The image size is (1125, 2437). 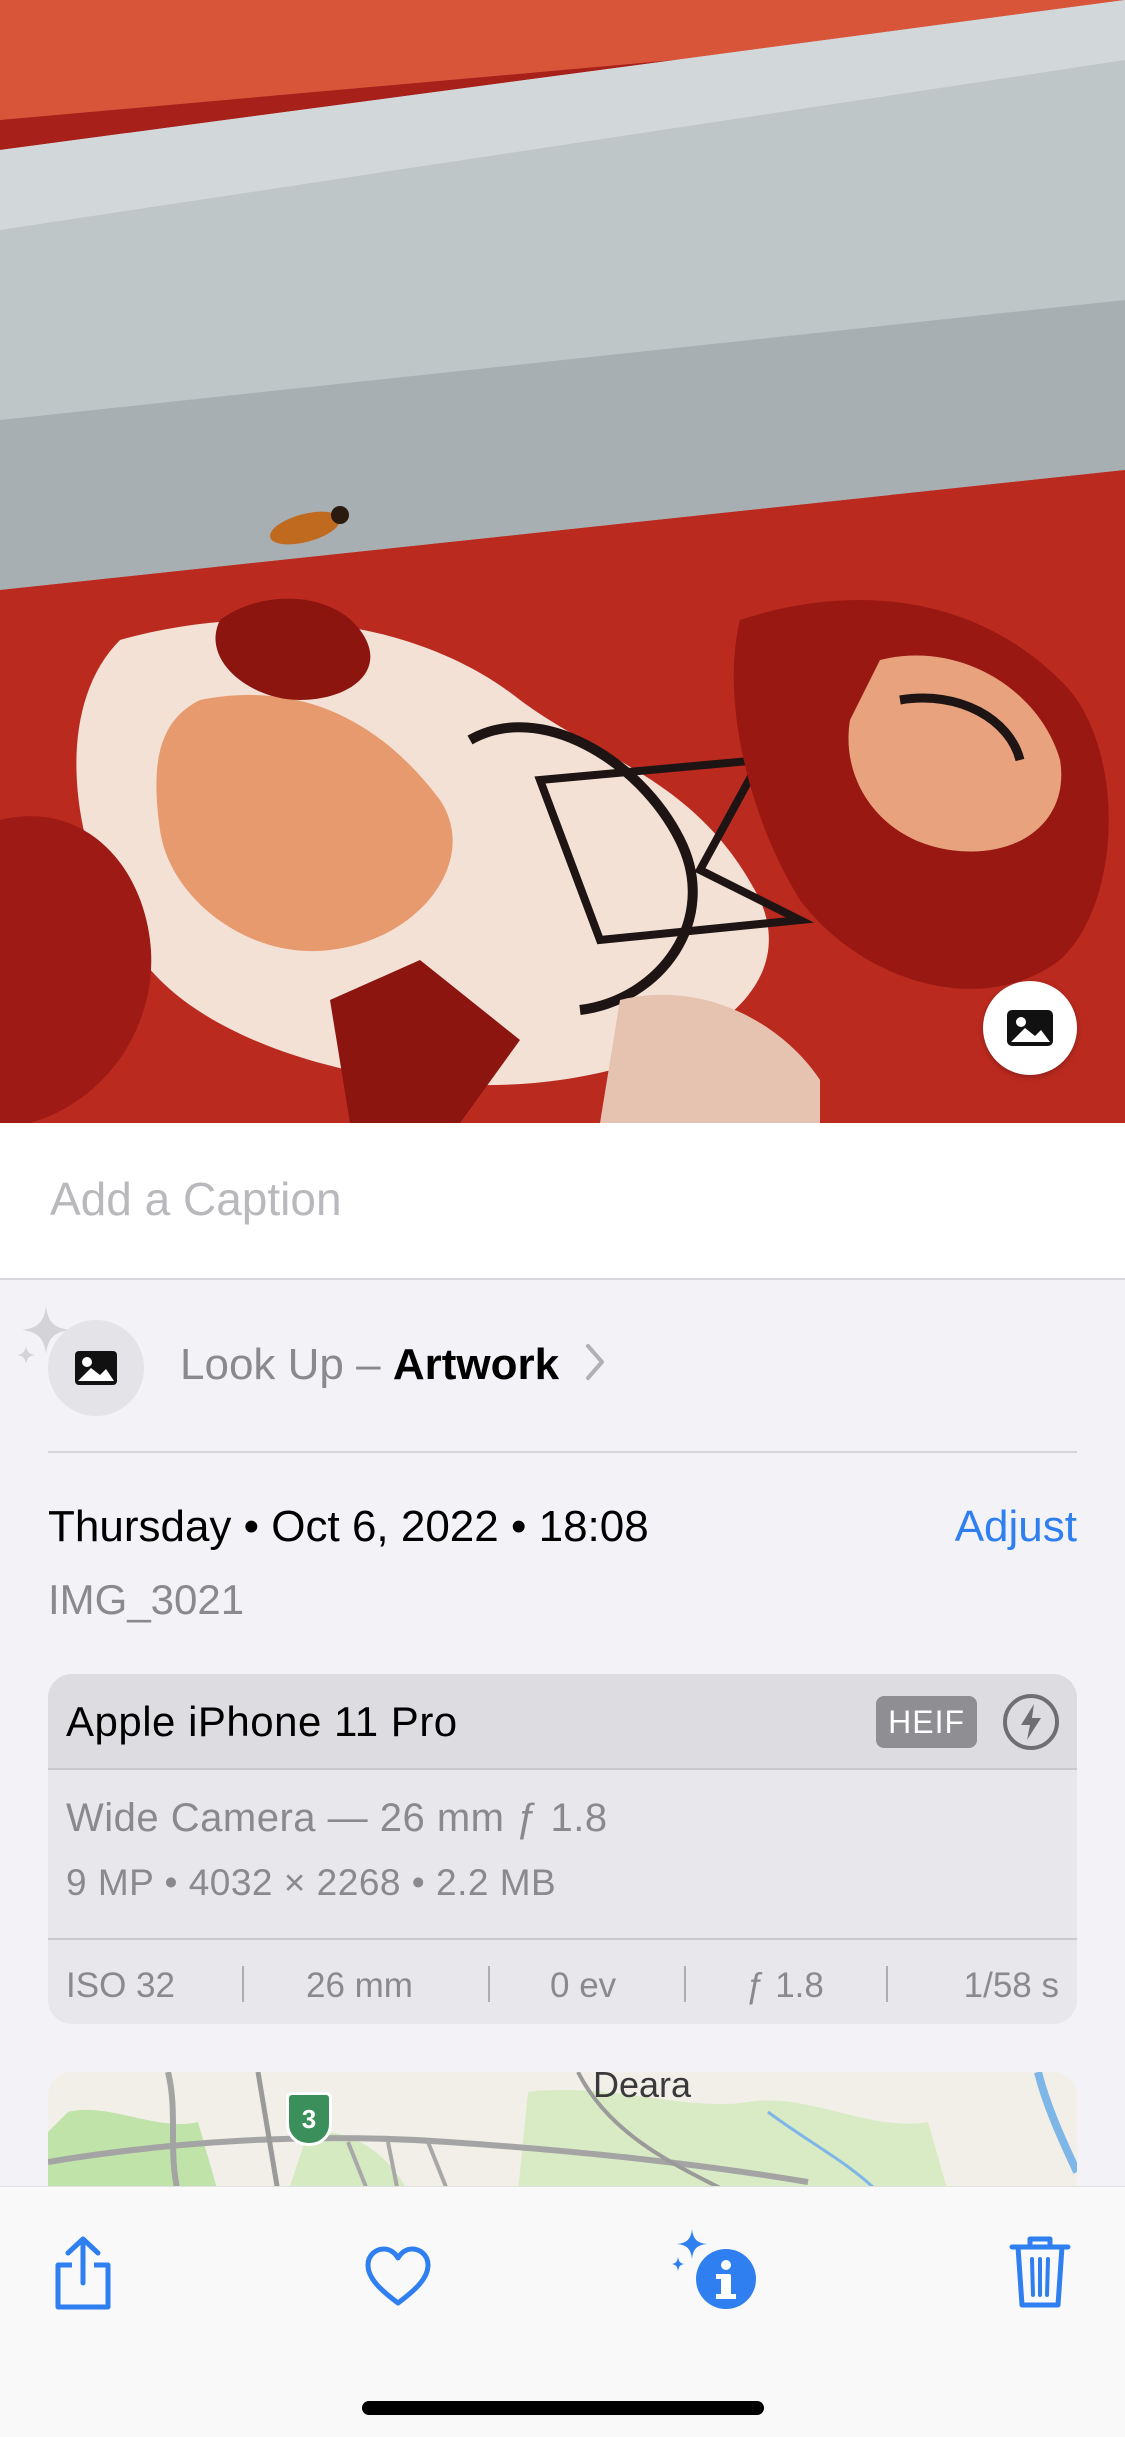 What do you see at coordinates (348, 1526) in the screenshot?
I see `capture-date: Thursday • Oct 6, 2022 • 18:08` at bounding box center [348, 1526].